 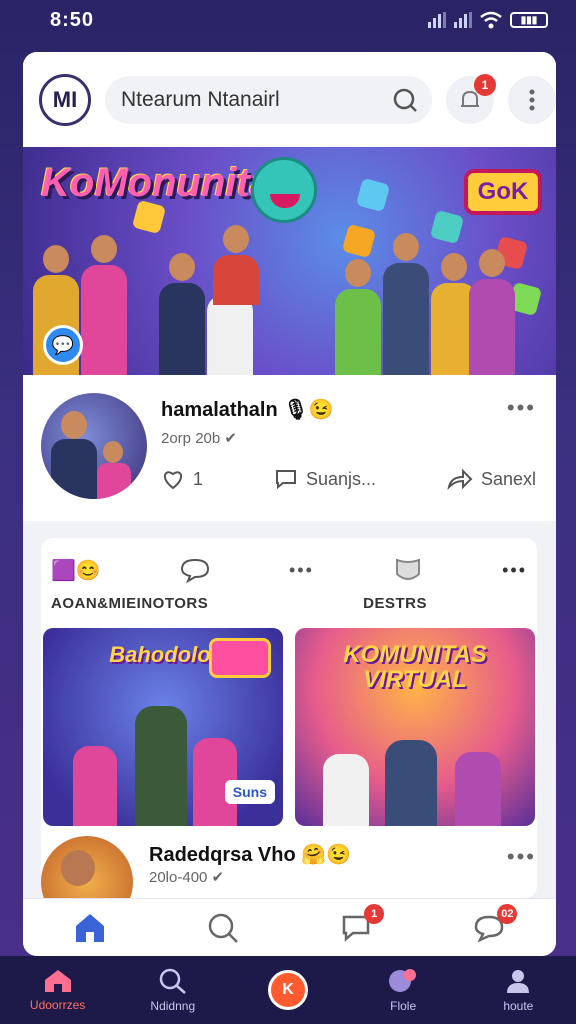 What do you see at coordinates (65, 99) in the screenshot?
I see `app-logo: MI` at bounding box center [65, 99].